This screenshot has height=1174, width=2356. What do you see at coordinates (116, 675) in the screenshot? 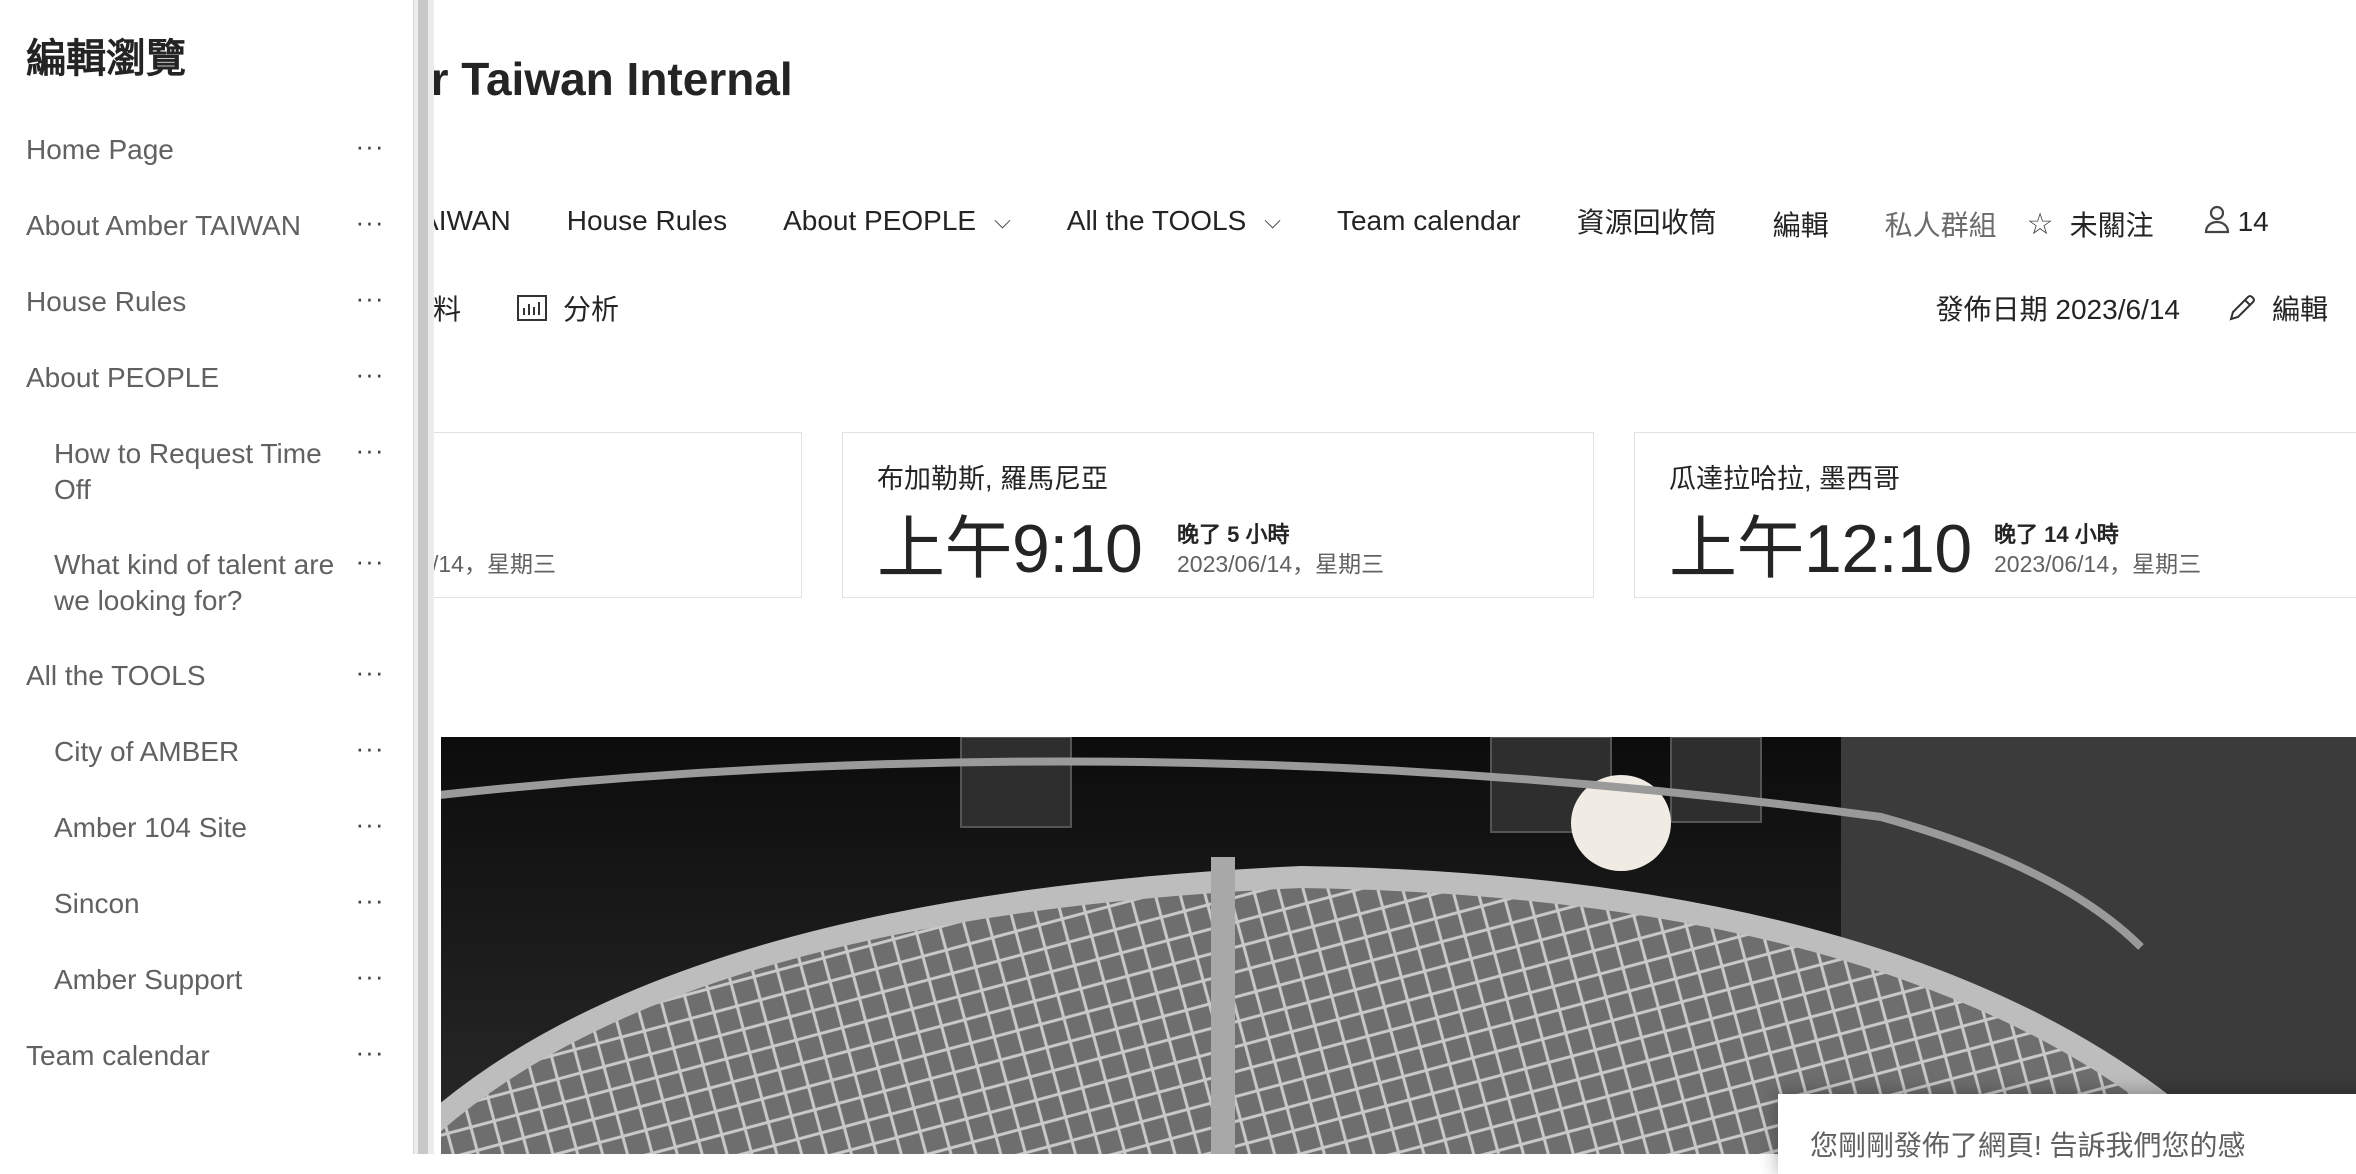
I see `nav-item-label: All the TOOLS` at bounding box center [116, 675].